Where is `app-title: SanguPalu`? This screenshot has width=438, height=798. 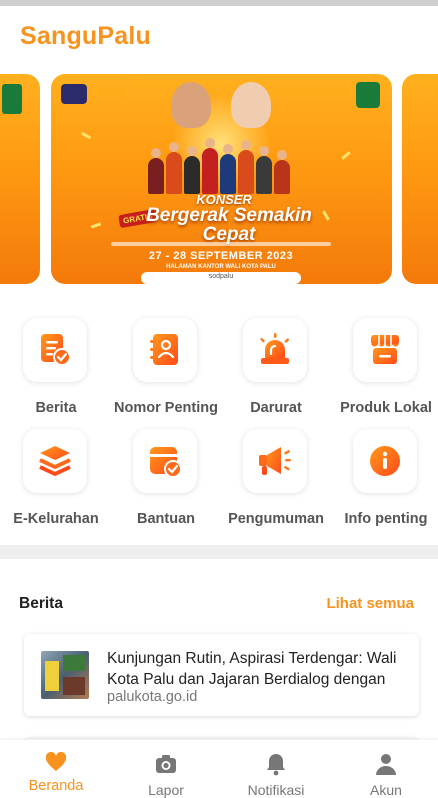
app-title: SanguPalu is located at coordinates (85, 36).